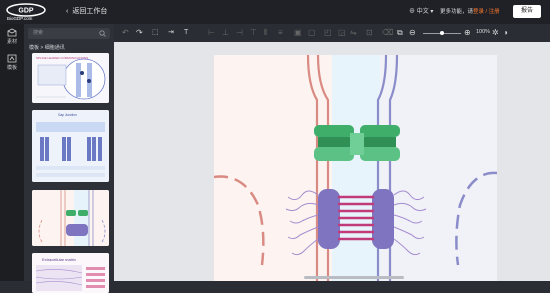  Describe the element at coordinates (12, 58) in the screenshot. I see `template-icon` at that location.